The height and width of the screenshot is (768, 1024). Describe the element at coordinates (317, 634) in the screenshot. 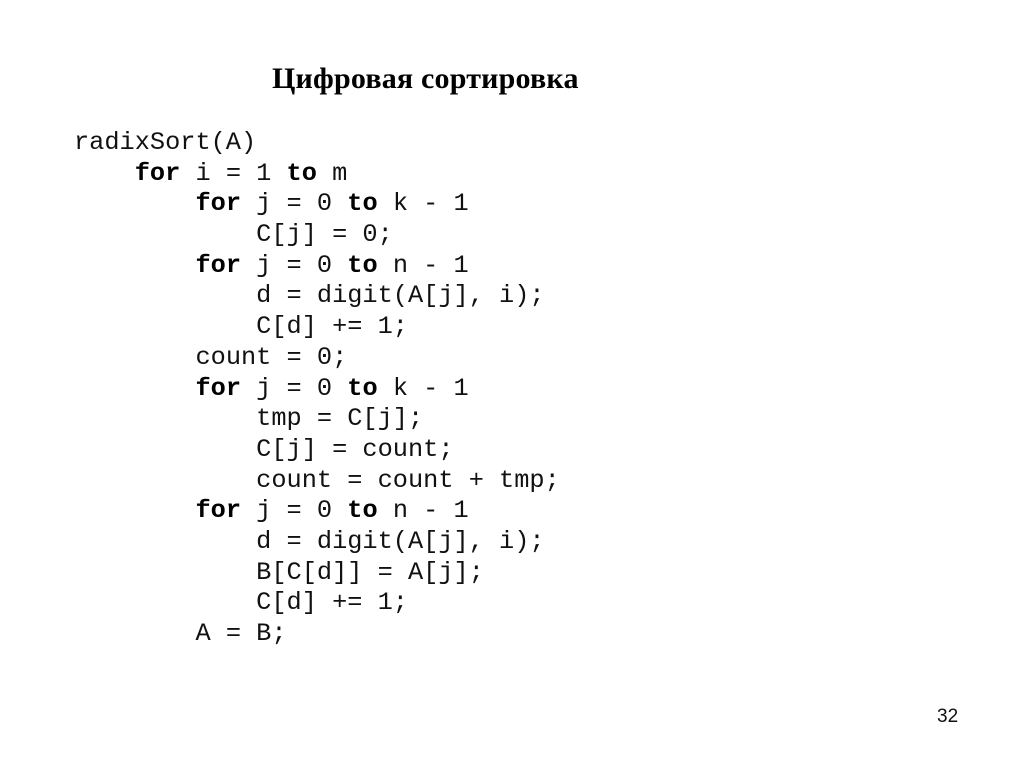

I see `code-line: A = B;` at that location.